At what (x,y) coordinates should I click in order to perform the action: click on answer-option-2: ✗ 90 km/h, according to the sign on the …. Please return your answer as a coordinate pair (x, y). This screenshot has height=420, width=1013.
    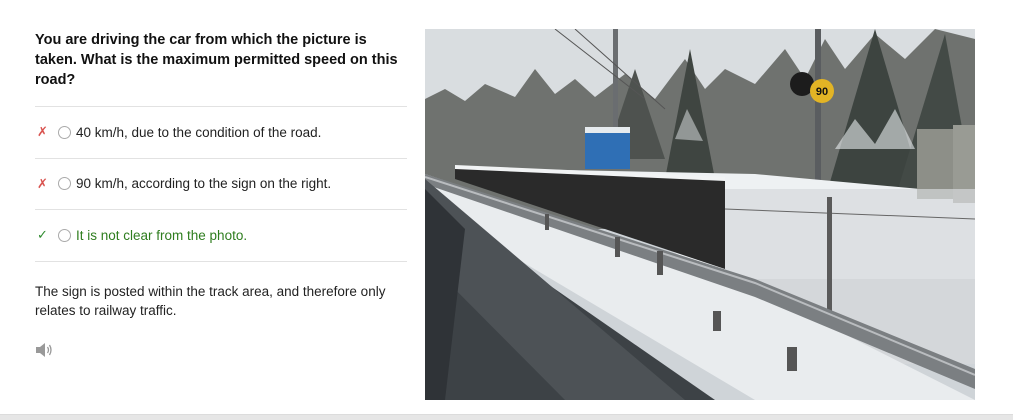
    Looking at the image, I should click on (221, 184).